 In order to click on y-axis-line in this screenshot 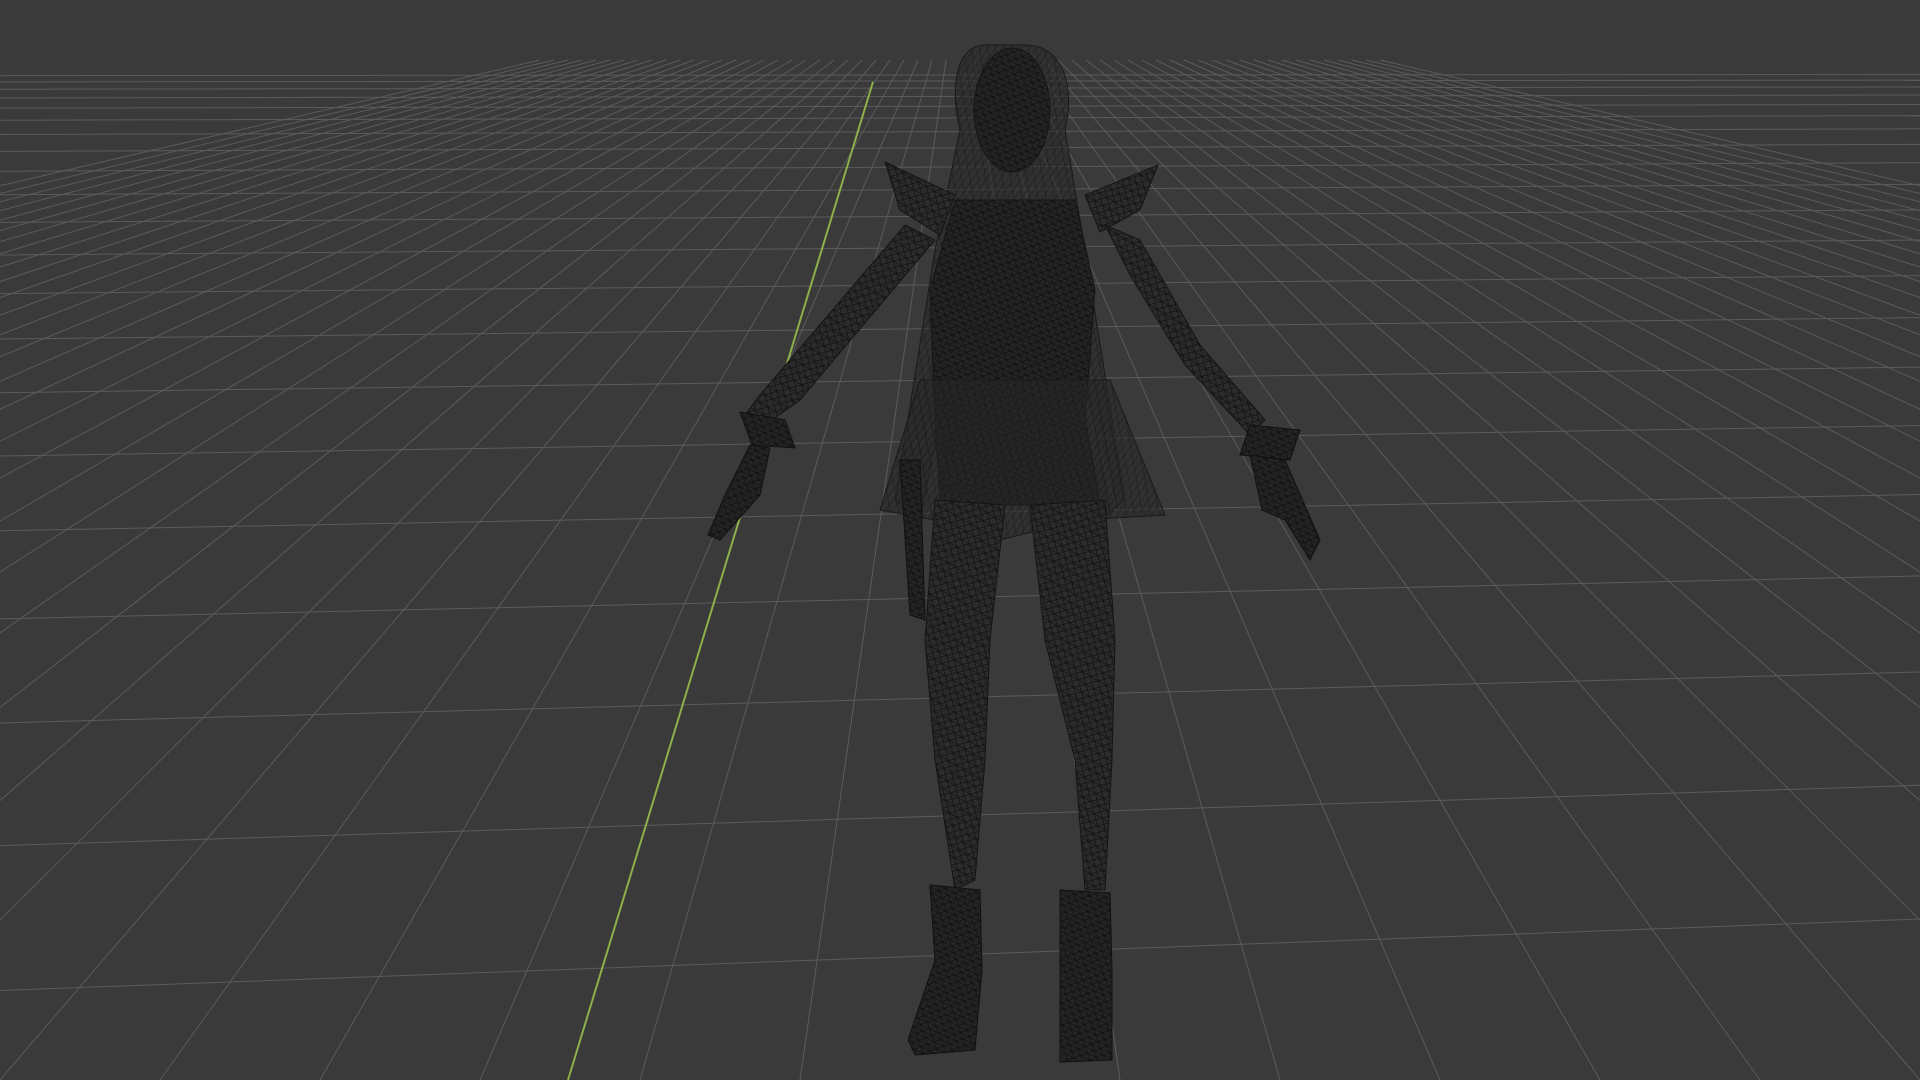, I will do `click(720, 580)`.